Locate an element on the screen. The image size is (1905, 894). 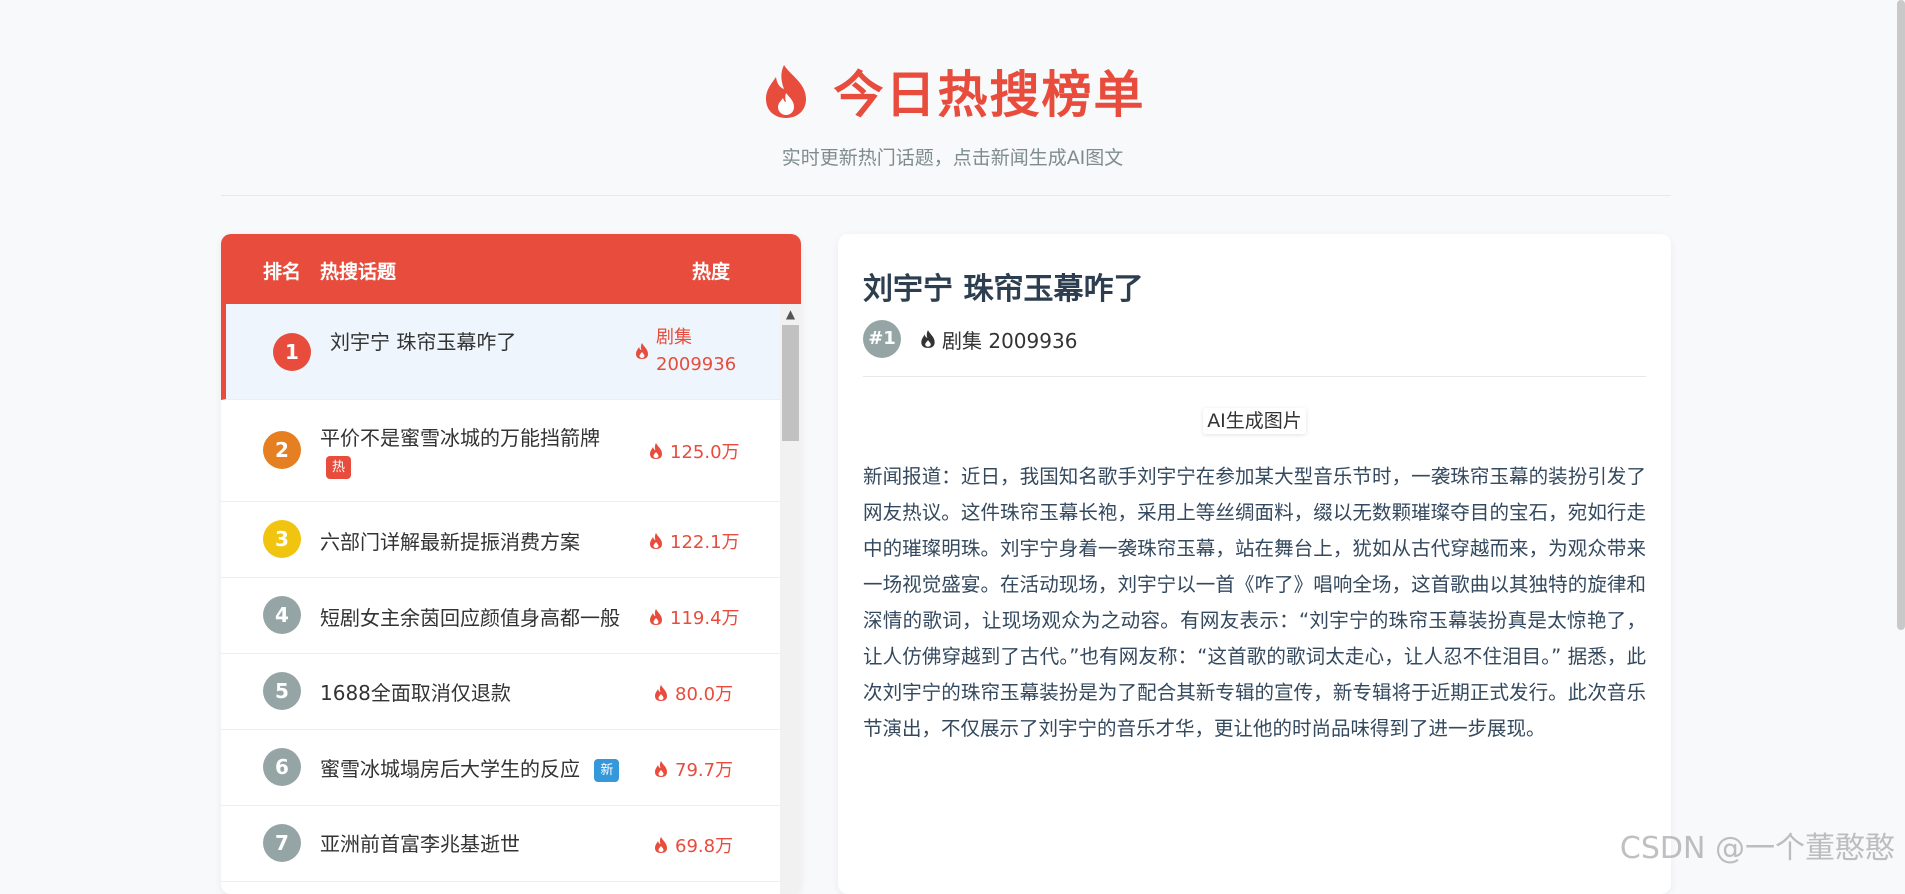
list-item: 5 1688全面取消仅退款 80.0万 is located at coordinates (501, 692).